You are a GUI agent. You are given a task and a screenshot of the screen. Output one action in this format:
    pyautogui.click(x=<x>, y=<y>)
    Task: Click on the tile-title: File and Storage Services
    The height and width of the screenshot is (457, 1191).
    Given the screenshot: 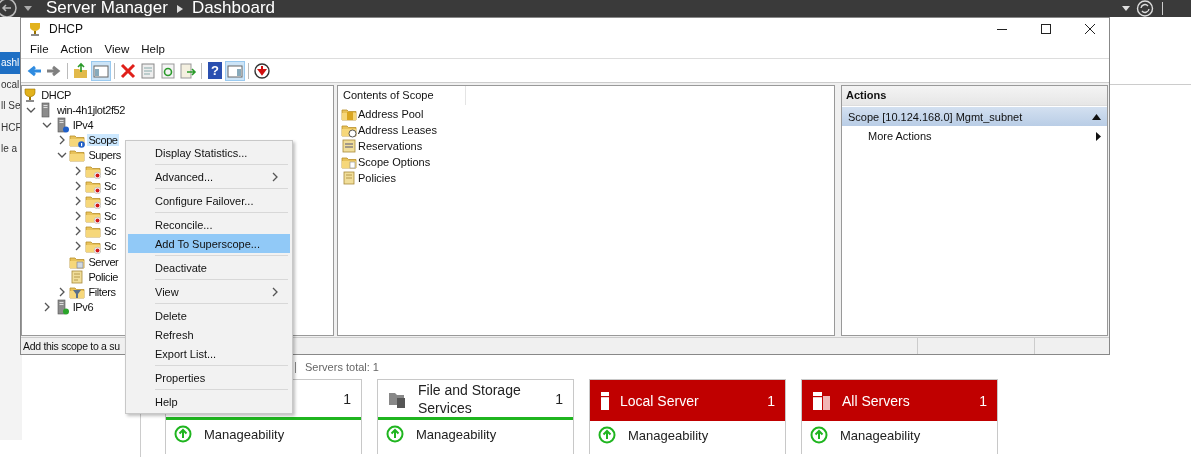 What is the action you would take?
    pyautogui.click(x=470, y=398)
    